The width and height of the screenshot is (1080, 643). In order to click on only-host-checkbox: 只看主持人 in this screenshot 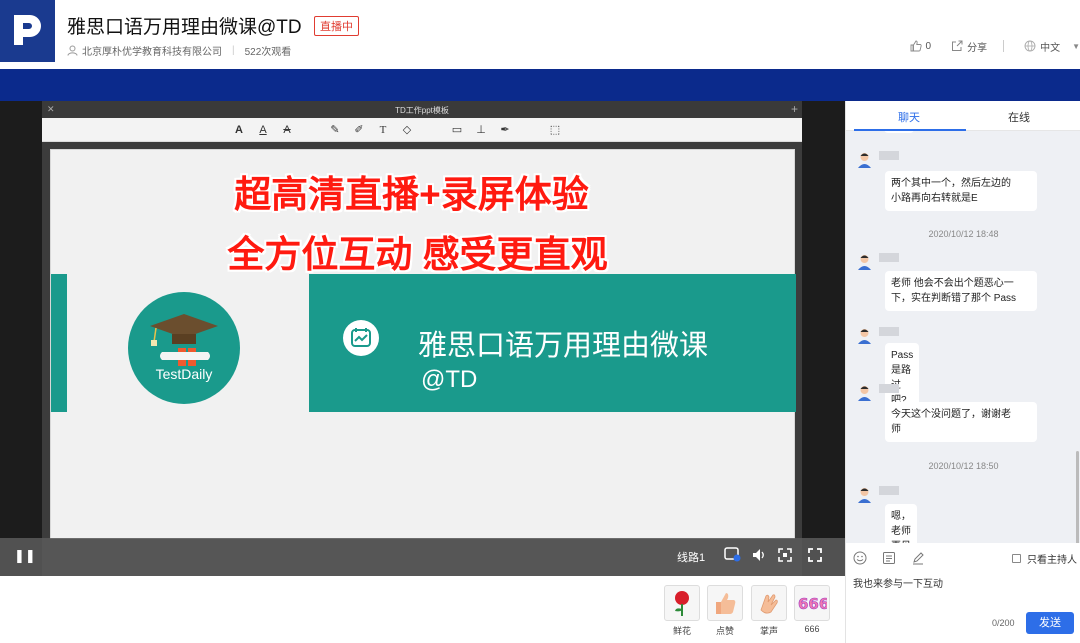, I will do `click(1044, 558)`.